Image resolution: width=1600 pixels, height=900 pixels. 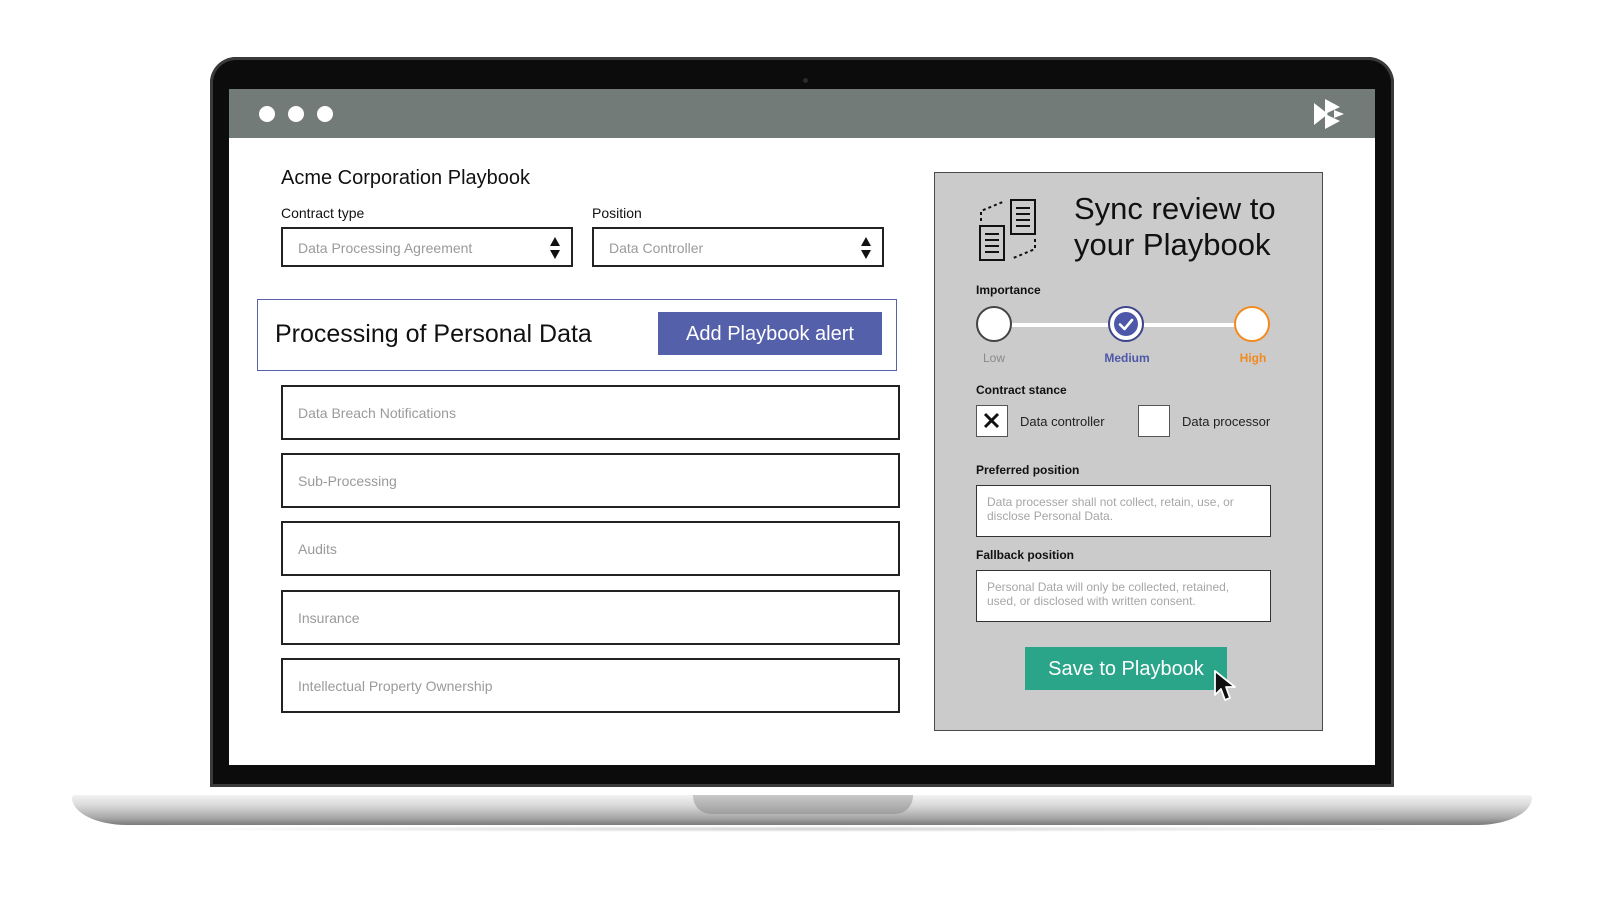 I want to click on brand-logo-icon, so click(x=1329, y=114).